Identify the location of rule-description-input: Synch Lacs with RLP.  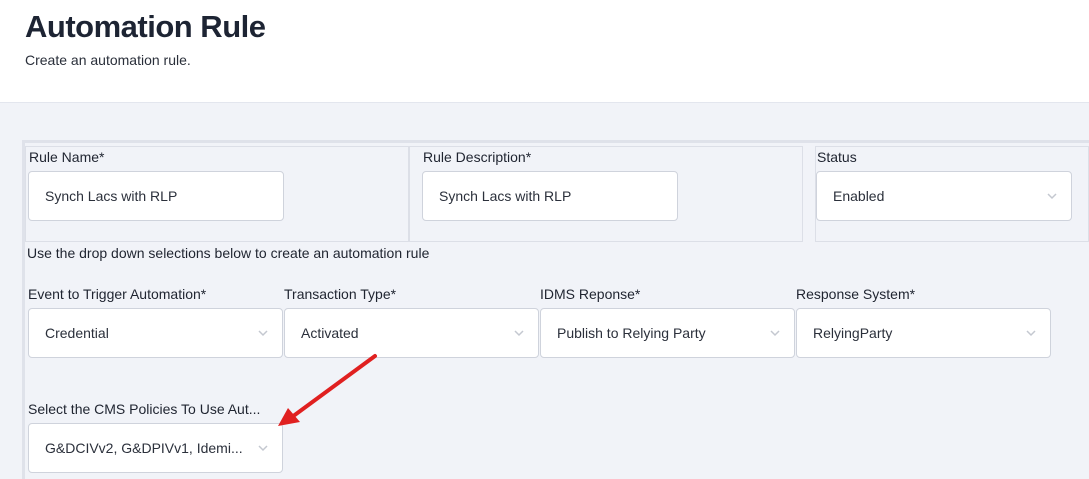
(550, 196).